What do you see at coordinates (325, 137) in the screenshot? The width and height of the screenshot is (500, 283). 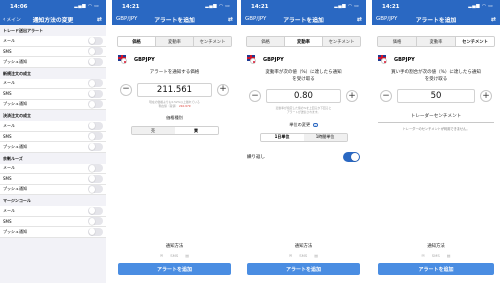 I see `option-hourly: 1時間単位` at bounding box center [325, 137].